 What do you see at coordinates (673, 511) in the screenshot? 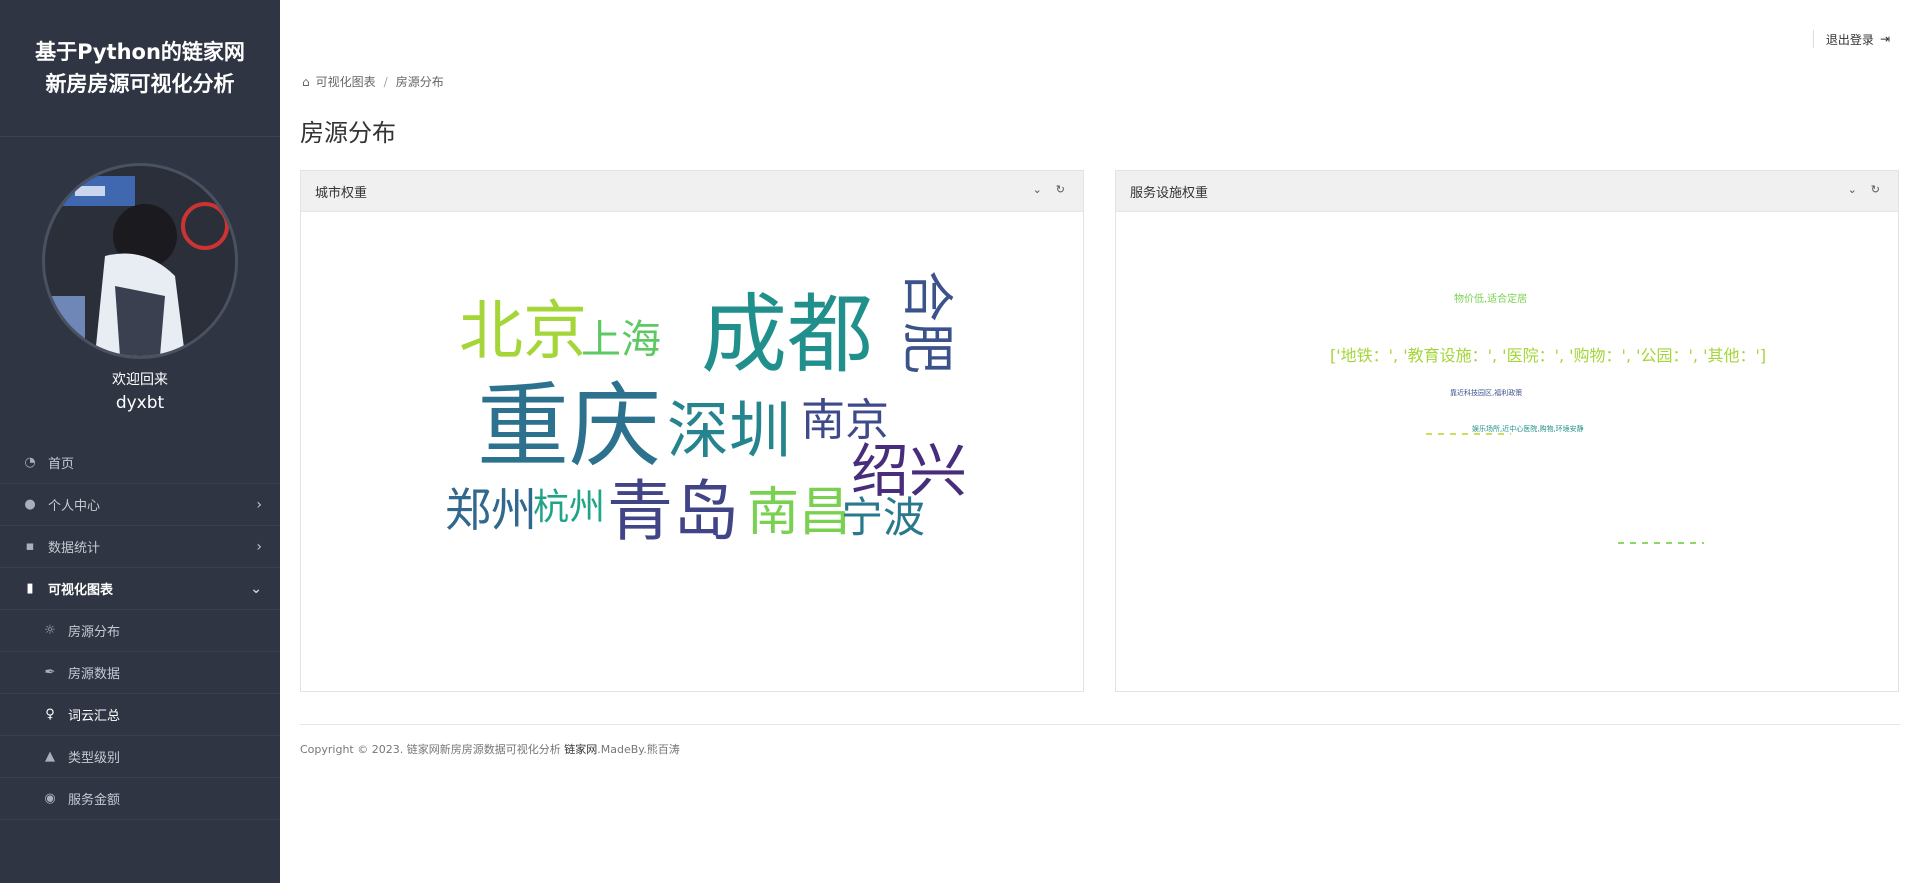
I see `word-qingdao: 青岛` at bounding box center [673, 511].